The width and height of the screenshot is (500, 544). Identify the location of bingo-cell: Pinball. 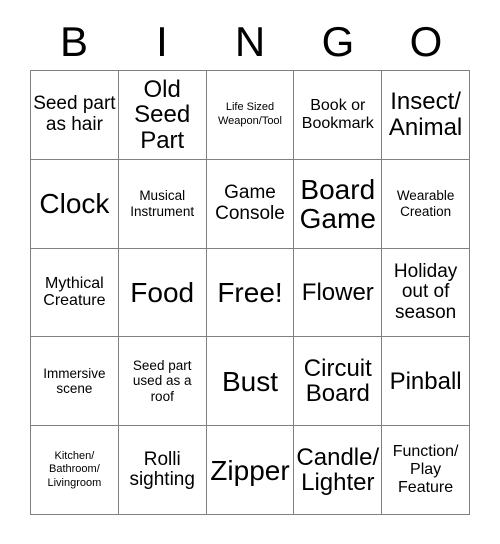
(426, 382).